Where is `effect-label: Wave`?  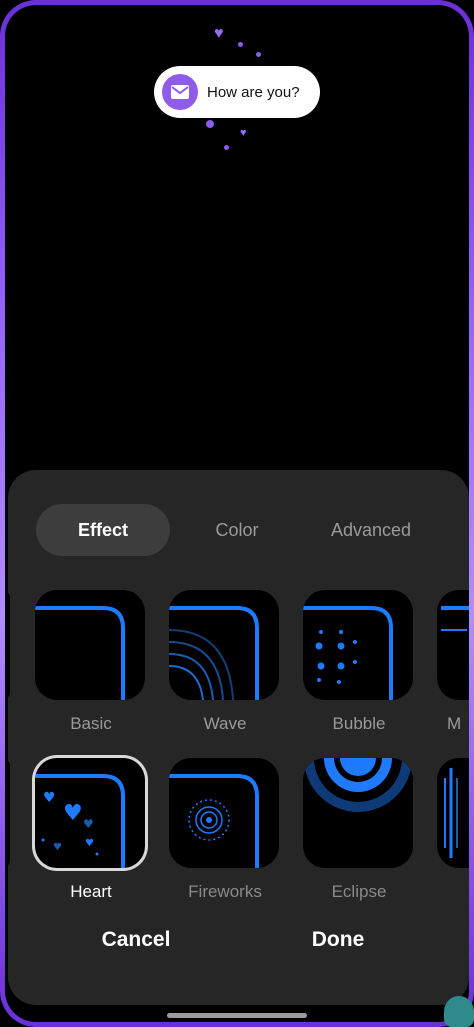
effect-label: Wave is located at coordinates (225, 723).